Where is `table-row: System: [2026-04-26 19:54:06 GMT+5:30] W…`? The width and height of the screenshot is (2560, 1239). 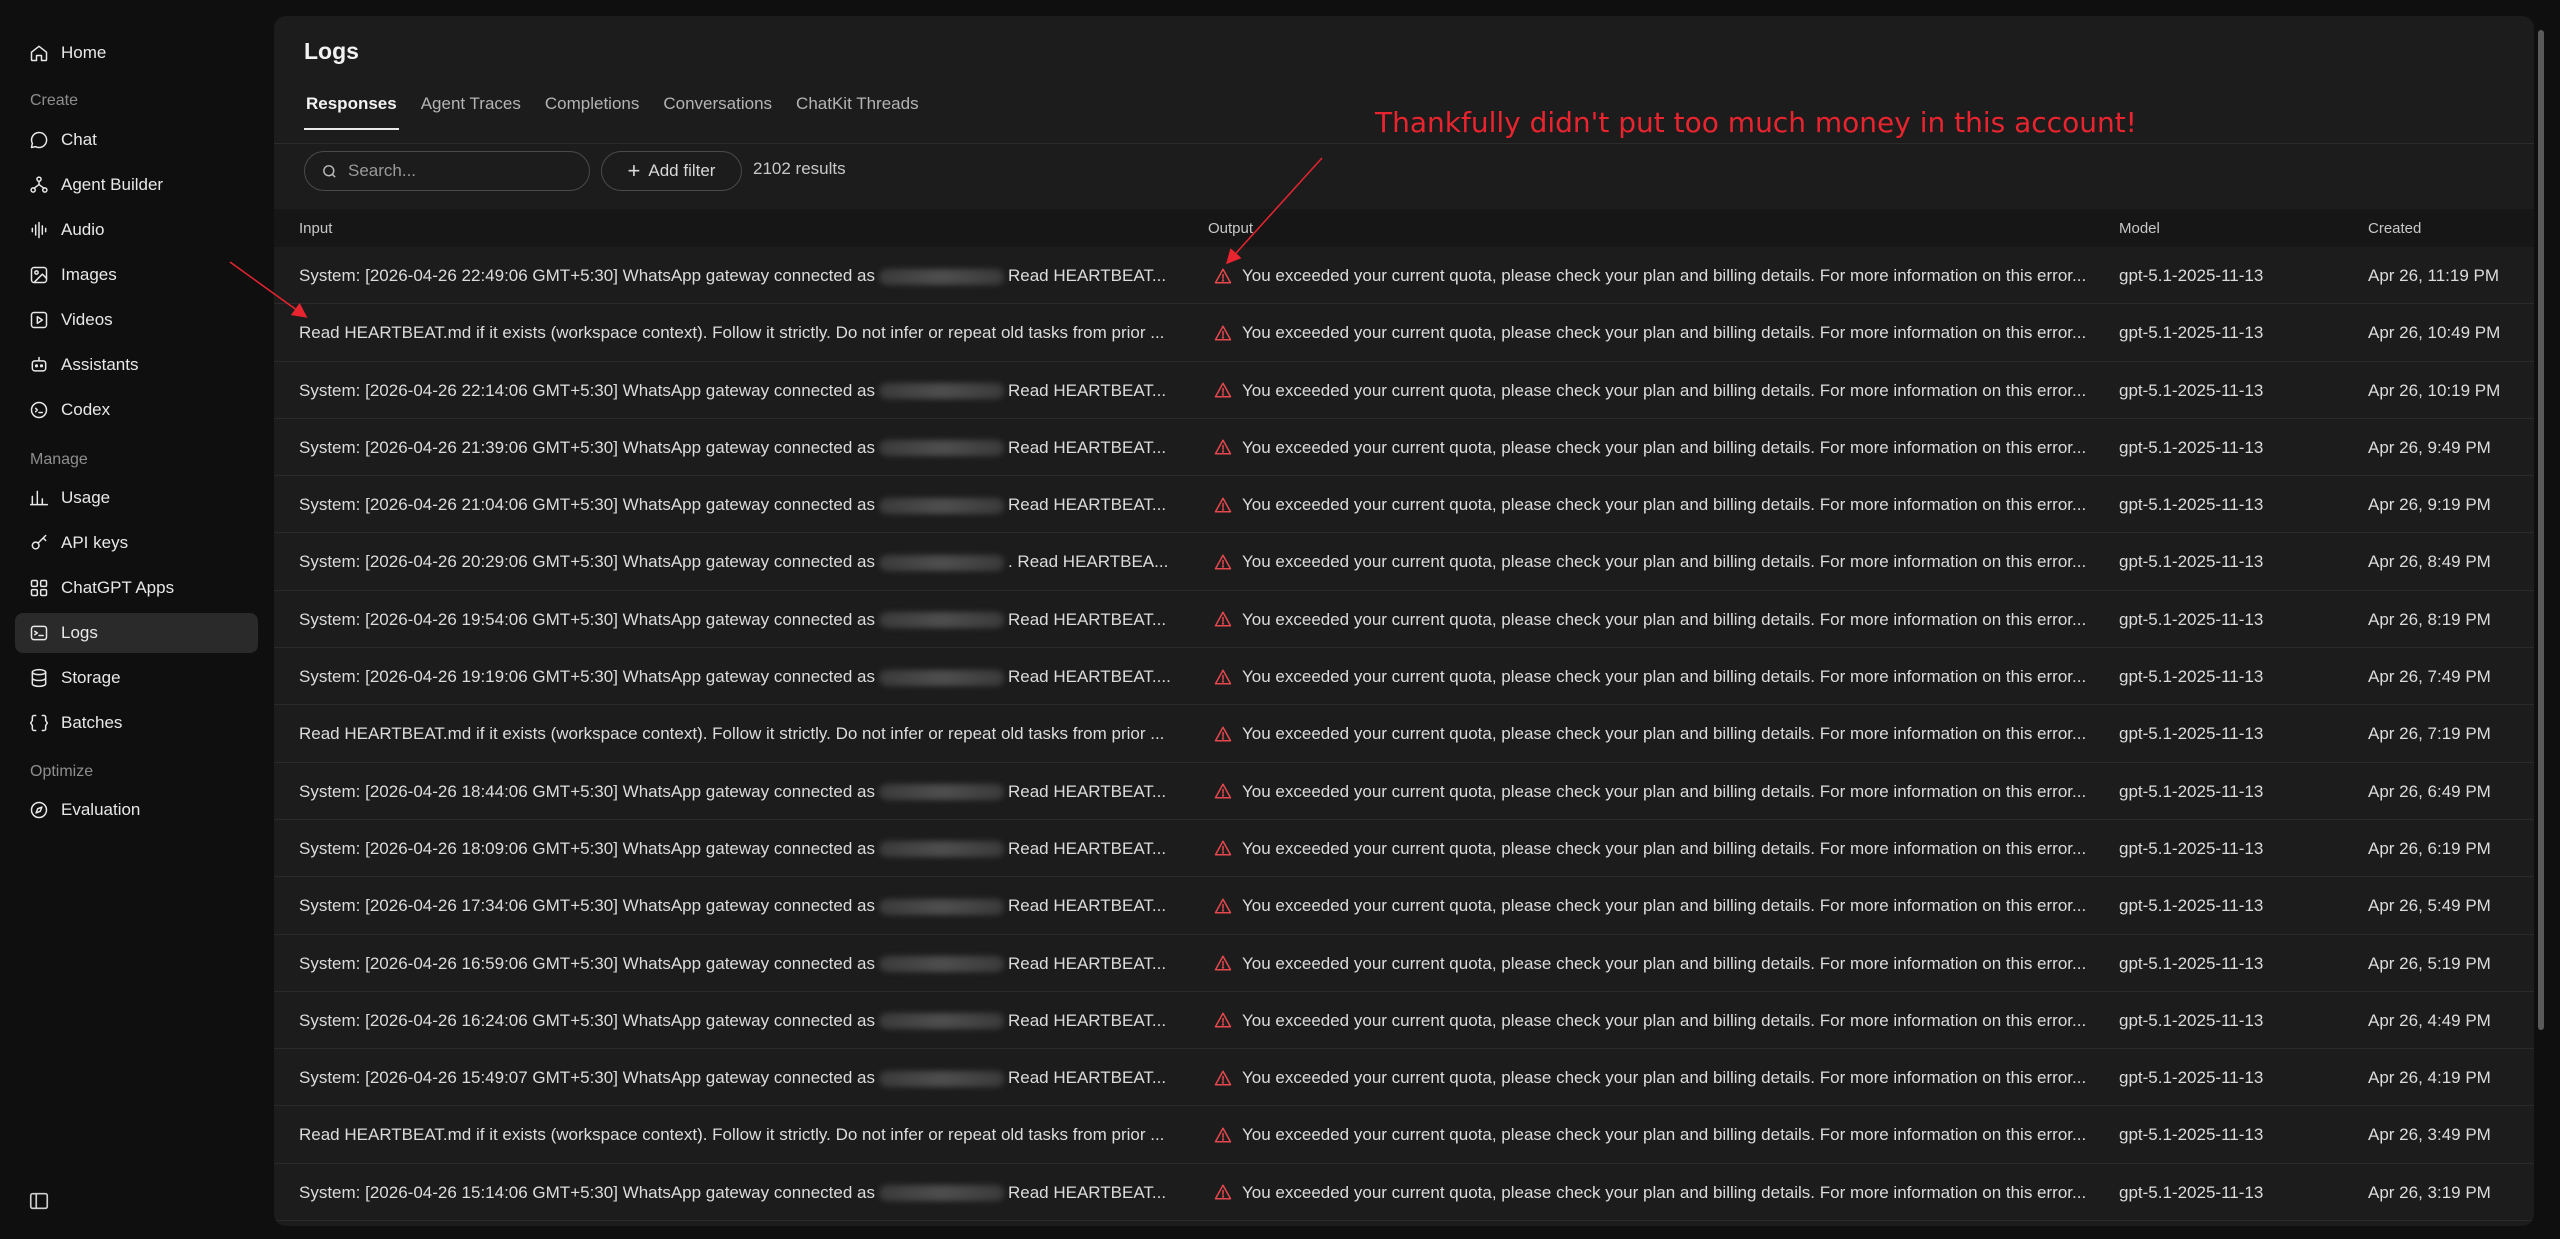 table-row: System: [2026-04-26 19:54:06 GMT+5:30] W… is located at coordinates (1404, 620).